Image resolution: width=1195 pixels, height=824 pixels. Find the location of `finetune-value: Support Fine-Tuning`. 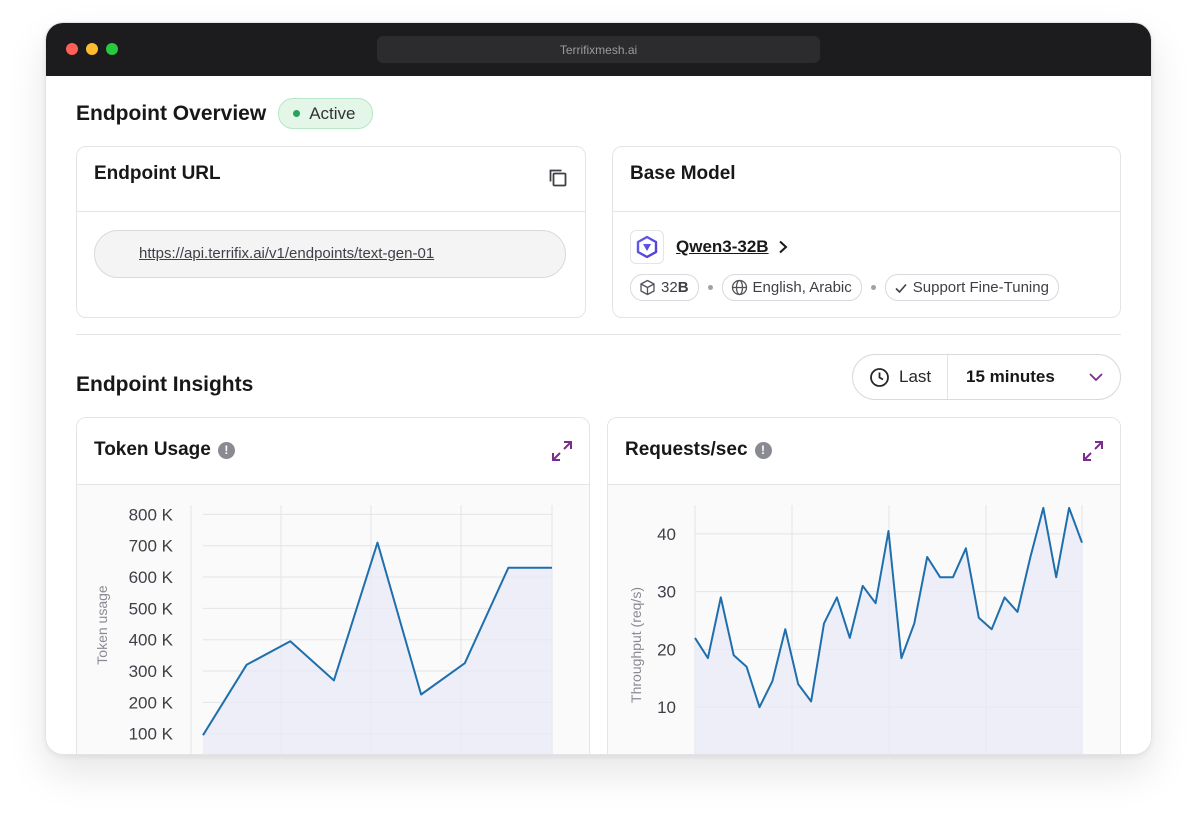

finetune-value: Support Fine-Tuning is located at coordinates (980, 287).